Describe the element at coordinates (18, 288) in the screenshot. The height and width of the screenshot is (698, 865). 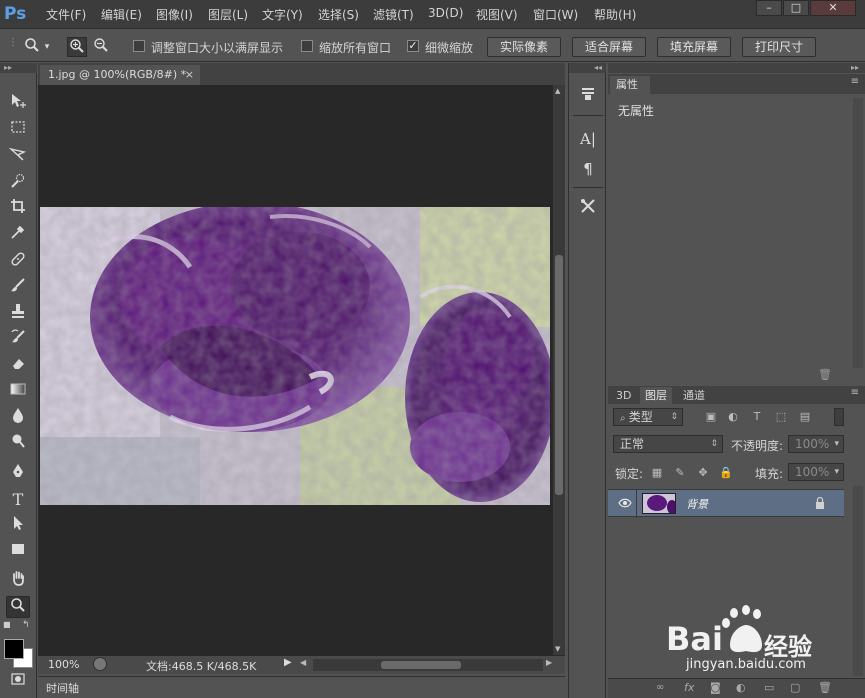
I see `brush-tool-icon` at that location.